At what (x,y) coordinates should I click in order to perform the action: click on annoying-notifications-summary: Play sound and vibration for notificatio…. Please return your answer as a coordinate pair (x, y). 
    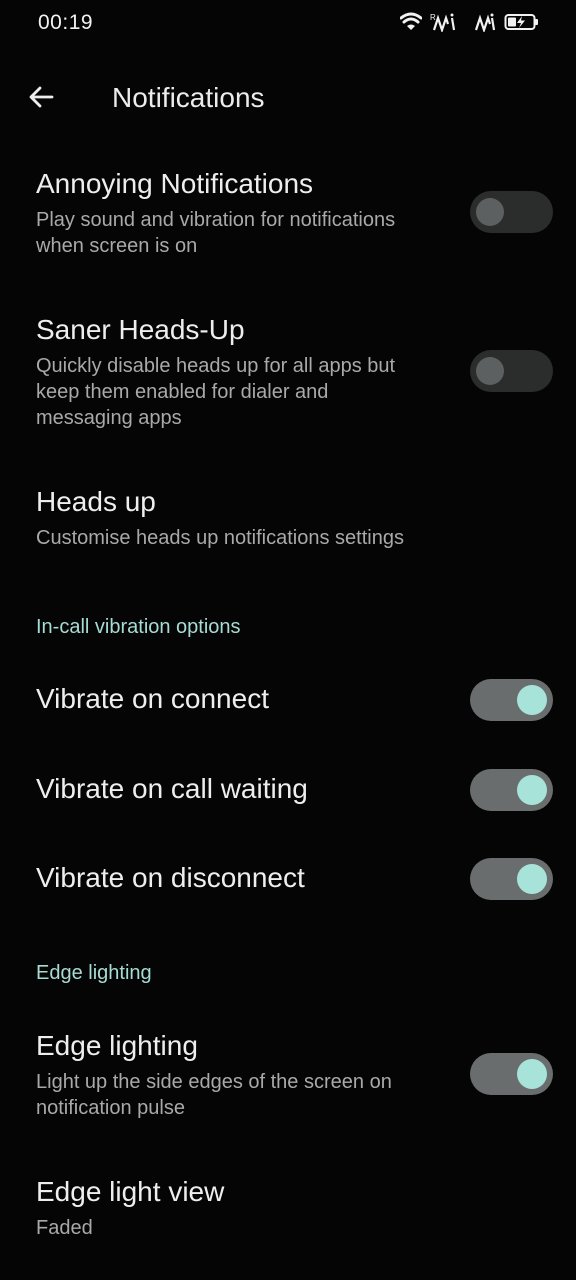
    Looking at the image, I should click on (216, 233).